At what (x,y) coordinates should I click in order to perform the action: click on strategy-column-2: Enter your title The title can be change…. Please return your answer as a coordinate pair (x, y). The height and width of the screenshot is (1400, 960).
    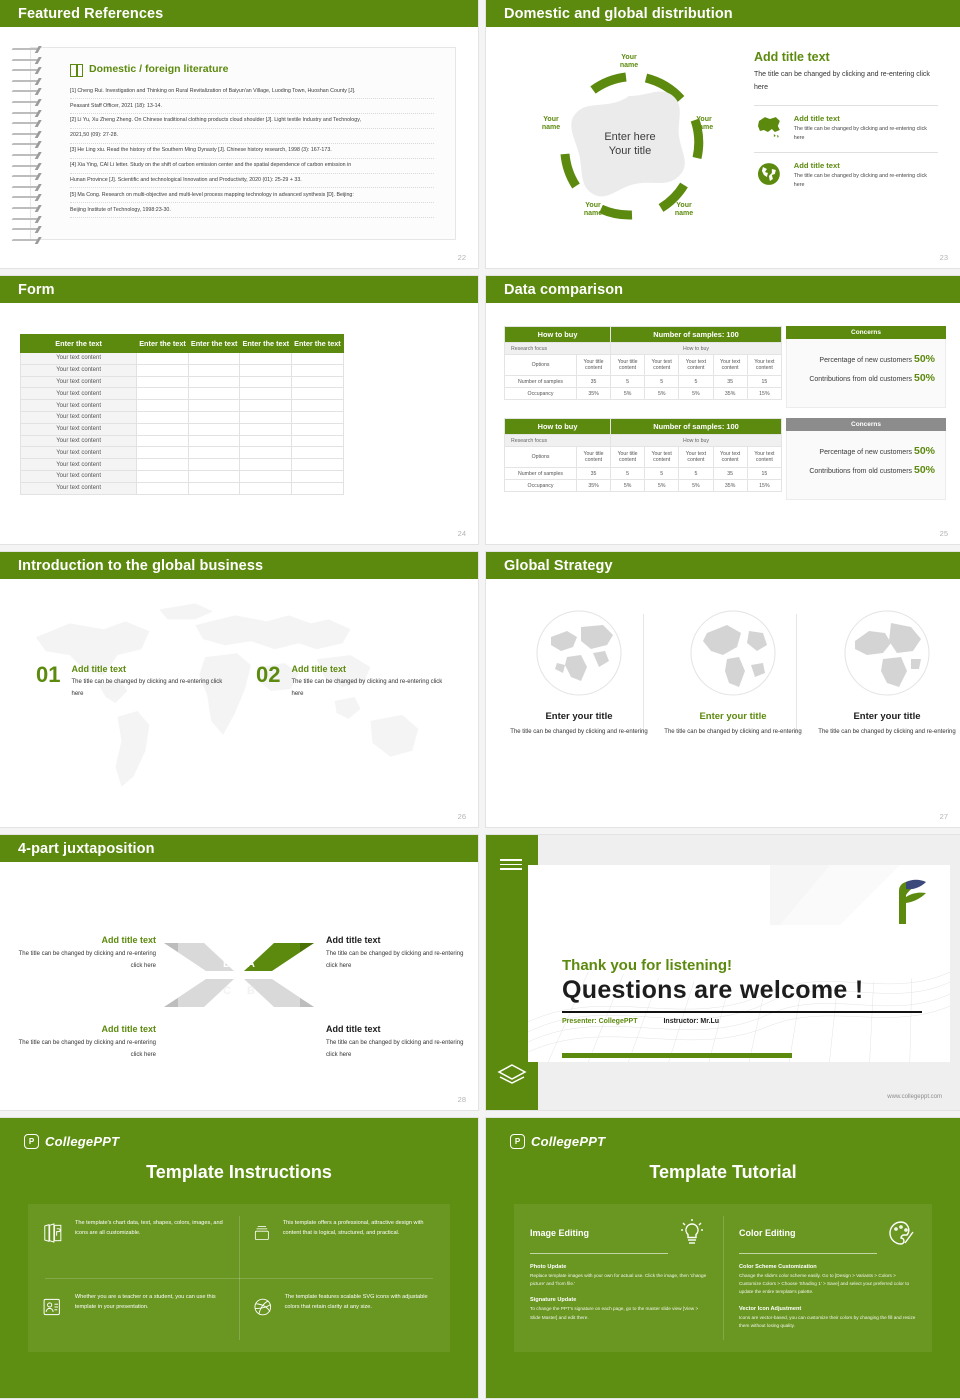
    Looking at the image, I should click on (733, 673).